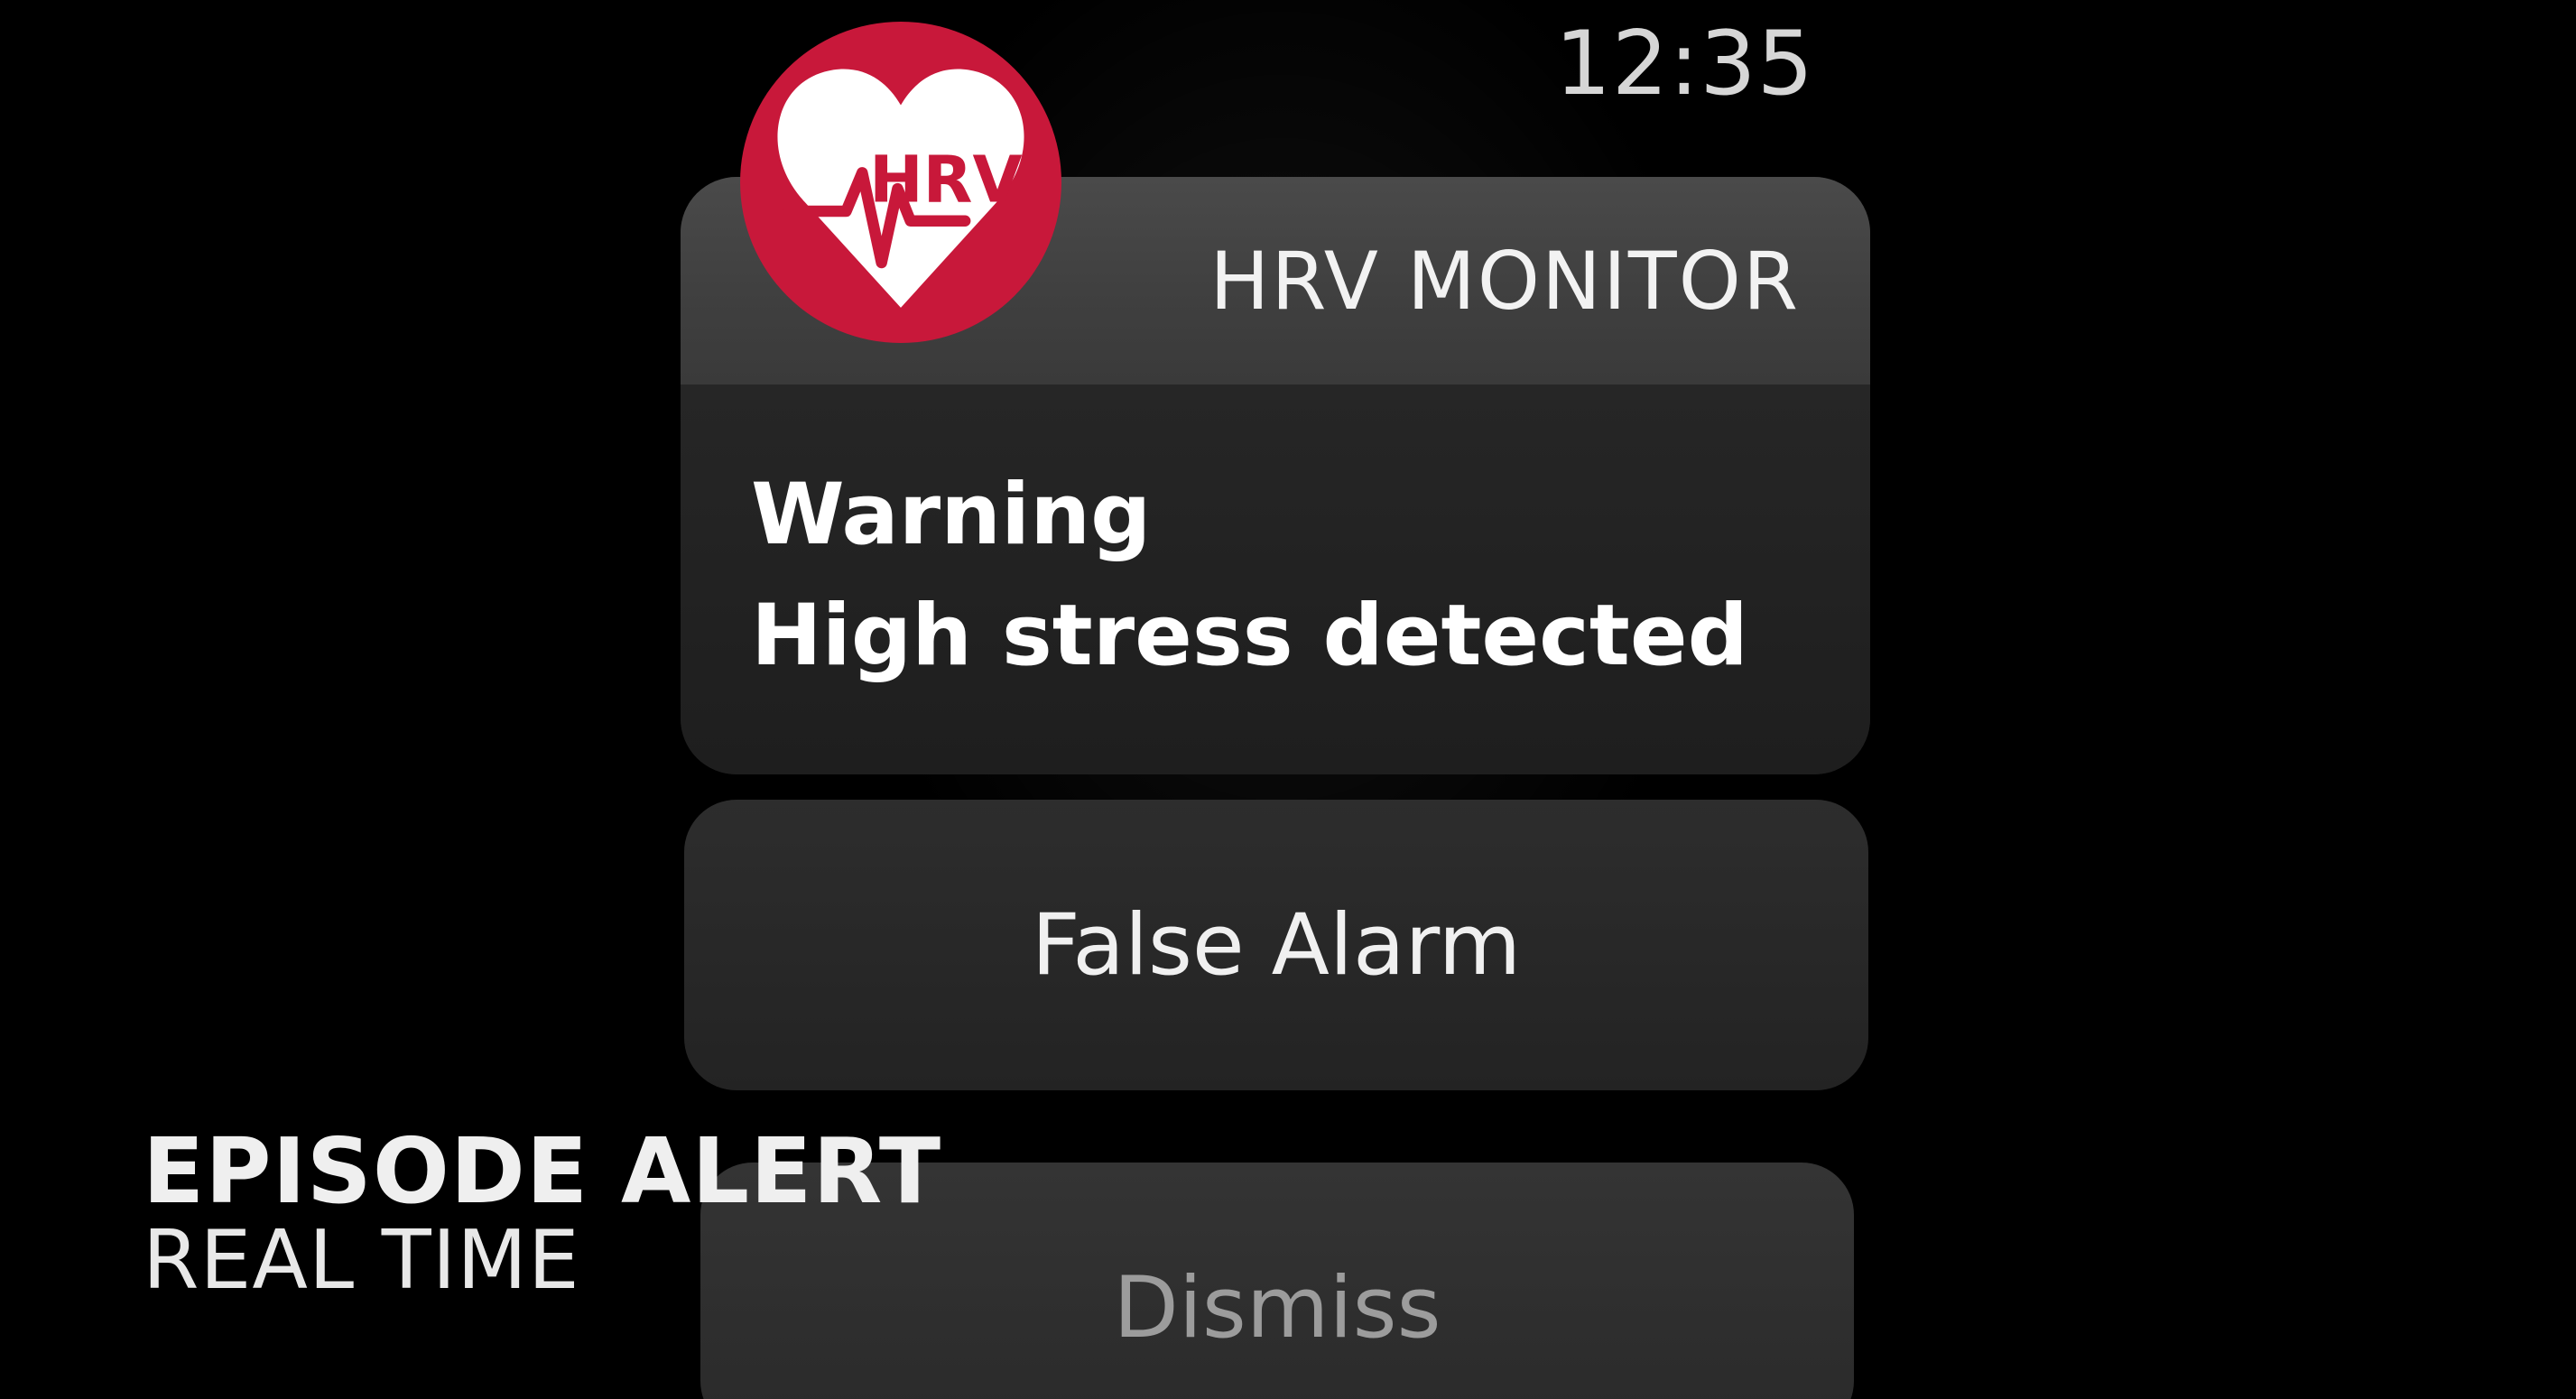 The width and height of the screenshot is (2576, 1399). What do you see at coordinates (1249, 636) in the screenshot?
I see `notification-message: High stress detected` at bounding box center [1249, 636].